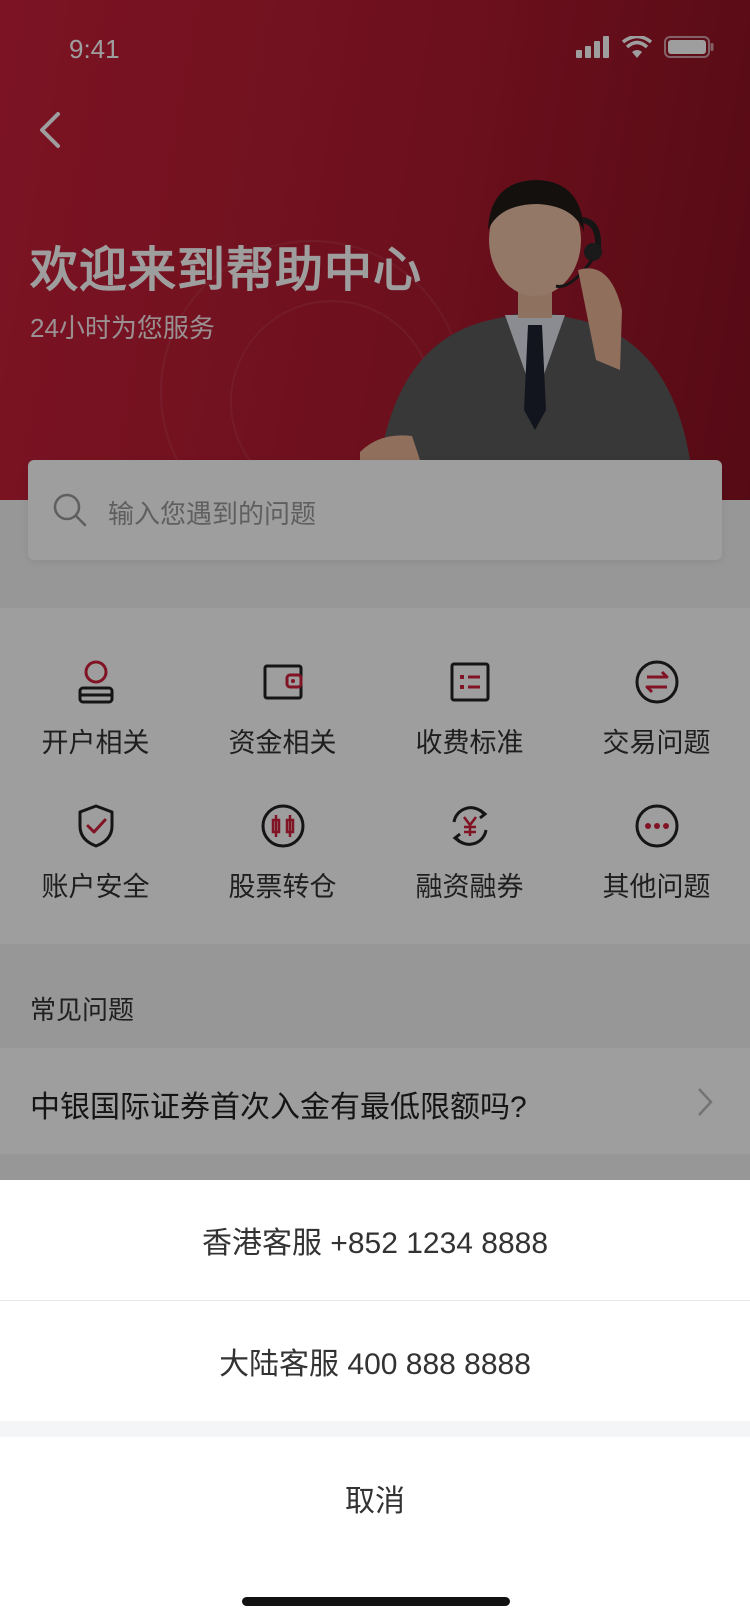 This screenshot has width=750, height=1624. Describe the element at coordinates (375, 1361) in the screenshot. I see `mainland-service-option: 大陆客服 400 888 8888` at that location.